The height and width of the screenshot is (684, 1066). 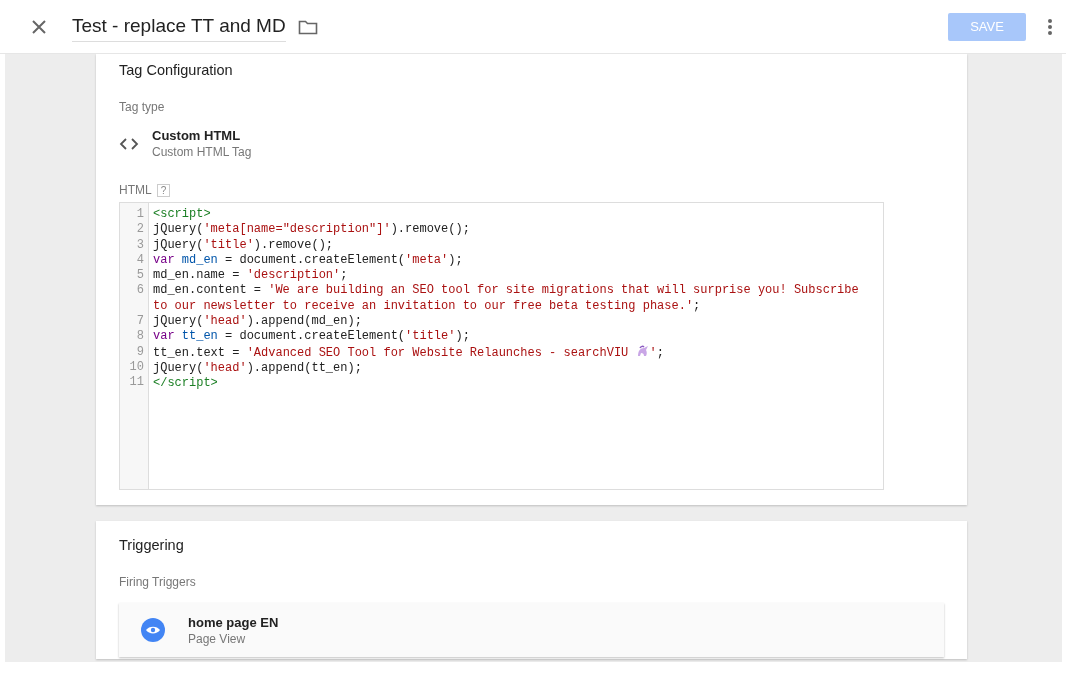 What do you see at coordinates (308, 260) in the screenshot?
I see `code-line: var md_en = document.createElement('meta');` at bounding box center [308, 260].